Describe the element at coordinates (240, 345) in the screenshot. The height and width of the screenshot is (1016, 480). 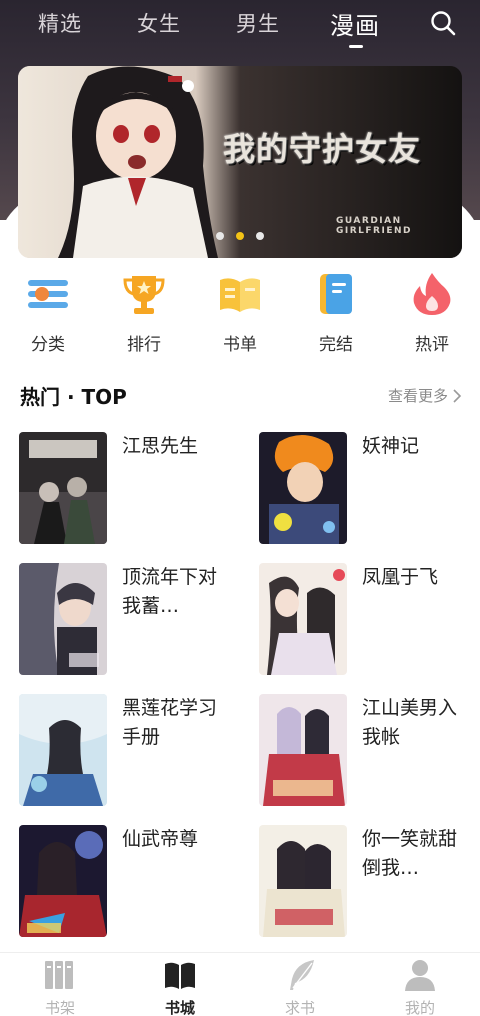
I see `category-label: 书单` at that location.